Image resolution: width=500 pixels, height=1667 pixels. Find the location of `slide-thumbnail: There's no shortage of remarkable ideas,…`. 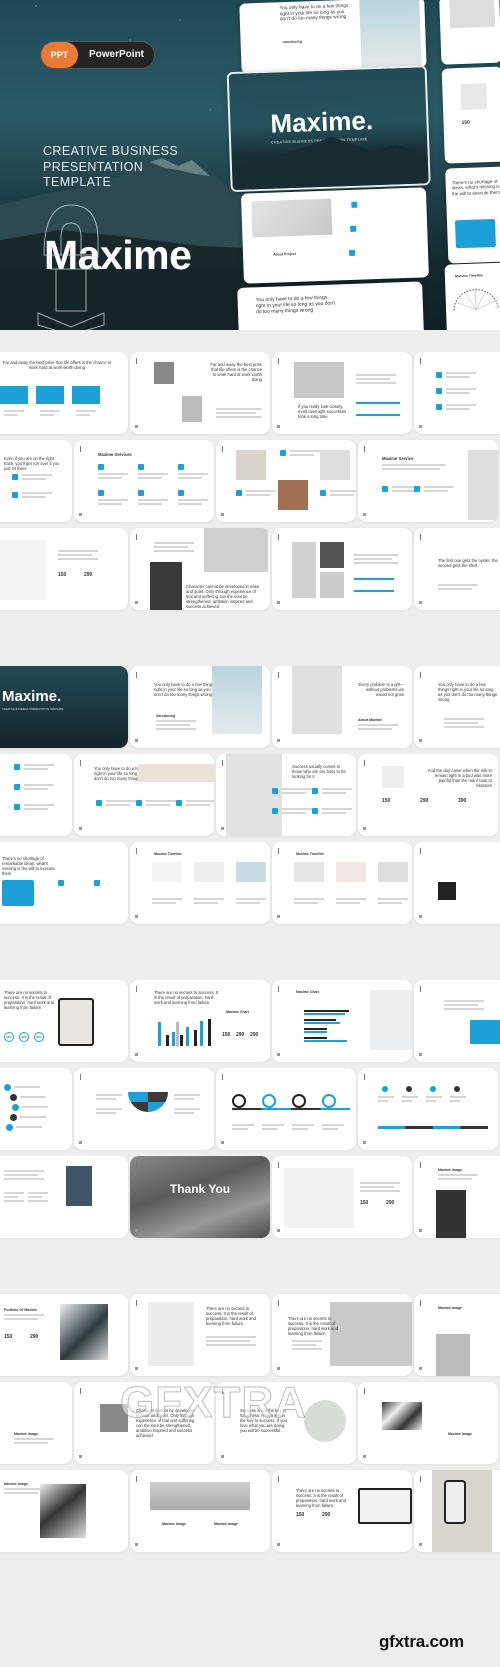

slide-thumbnail: There's no shortage of remarkable ideas,… is located at coordinates (64, 883).